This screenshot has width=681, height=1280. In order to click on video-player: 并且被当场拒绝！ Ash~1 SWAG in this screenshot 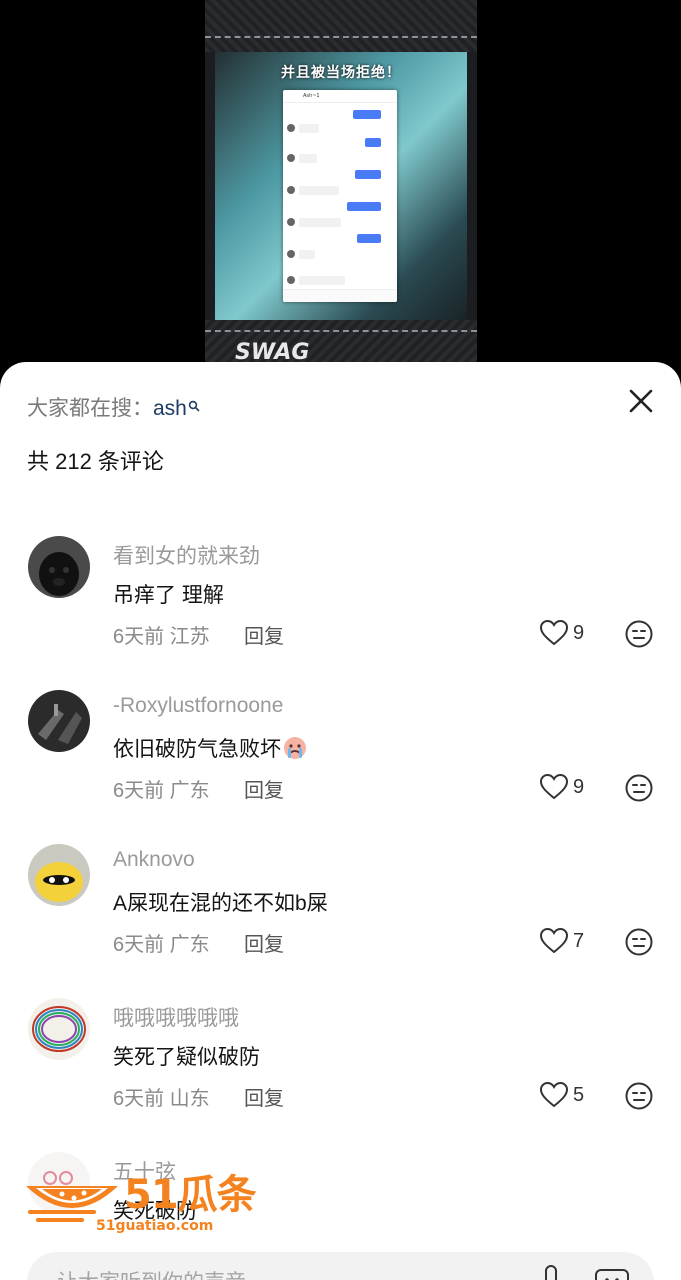, I will do `click(341, 184)`.